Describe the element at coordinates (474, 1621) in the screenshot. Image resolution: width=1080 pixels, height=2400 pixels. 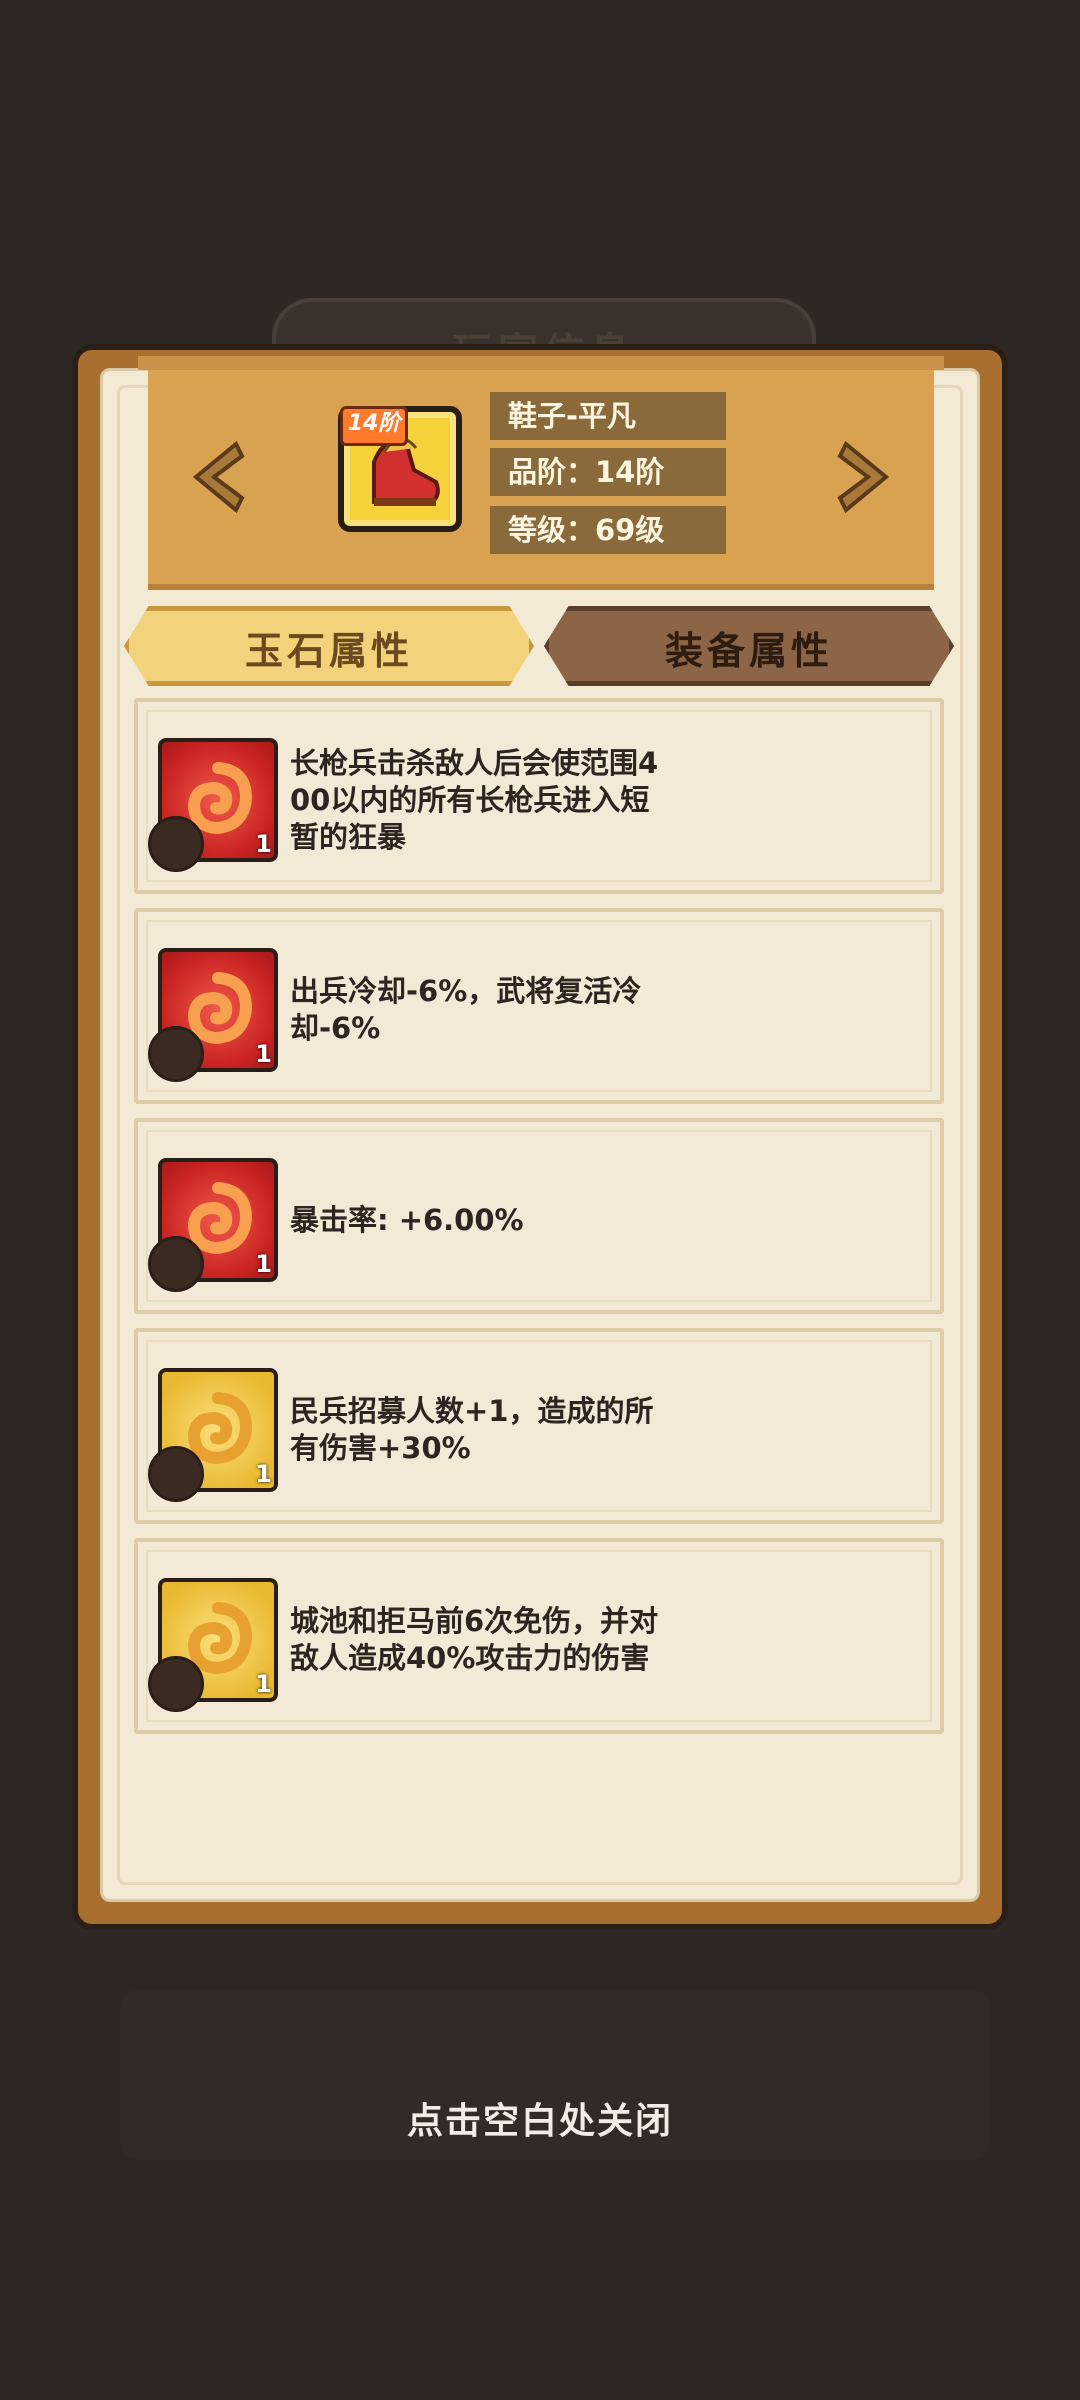
I see `jade-description-line: 城池和拒马前6次免伤，并对` at that location.